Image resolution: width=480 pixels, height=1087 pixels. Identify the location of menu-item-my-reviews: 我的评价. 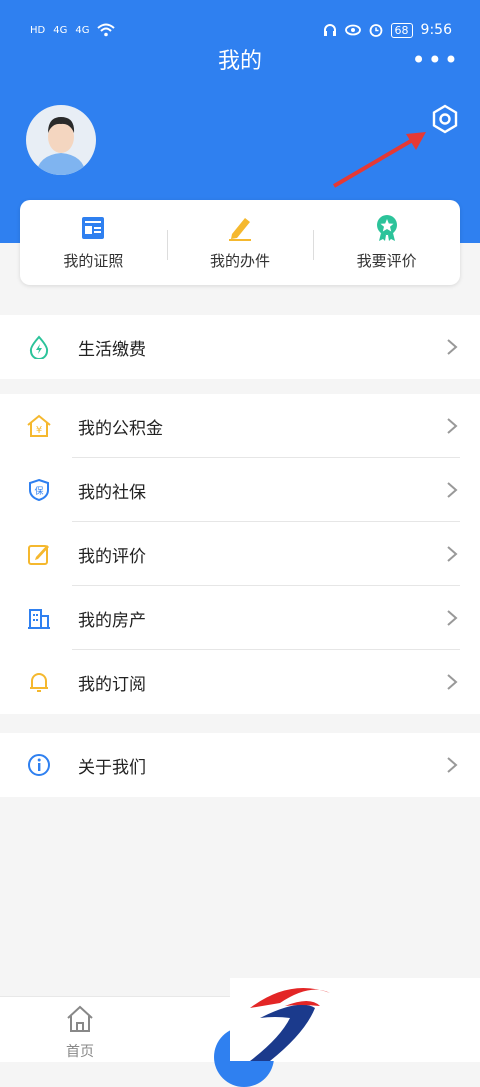
(240, 554).